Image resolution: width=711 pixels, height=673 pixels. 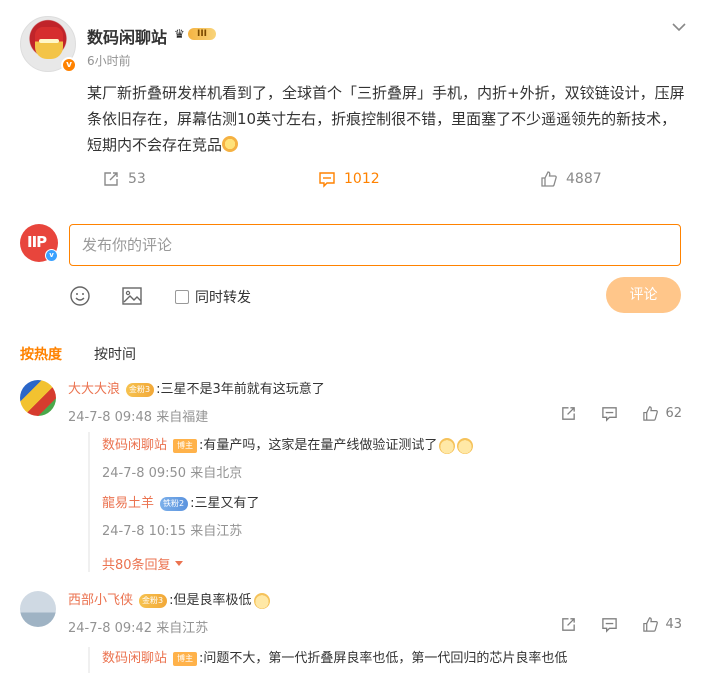 I want to click on post-actions: 53 1012 4887, so click(x=355, y=179).